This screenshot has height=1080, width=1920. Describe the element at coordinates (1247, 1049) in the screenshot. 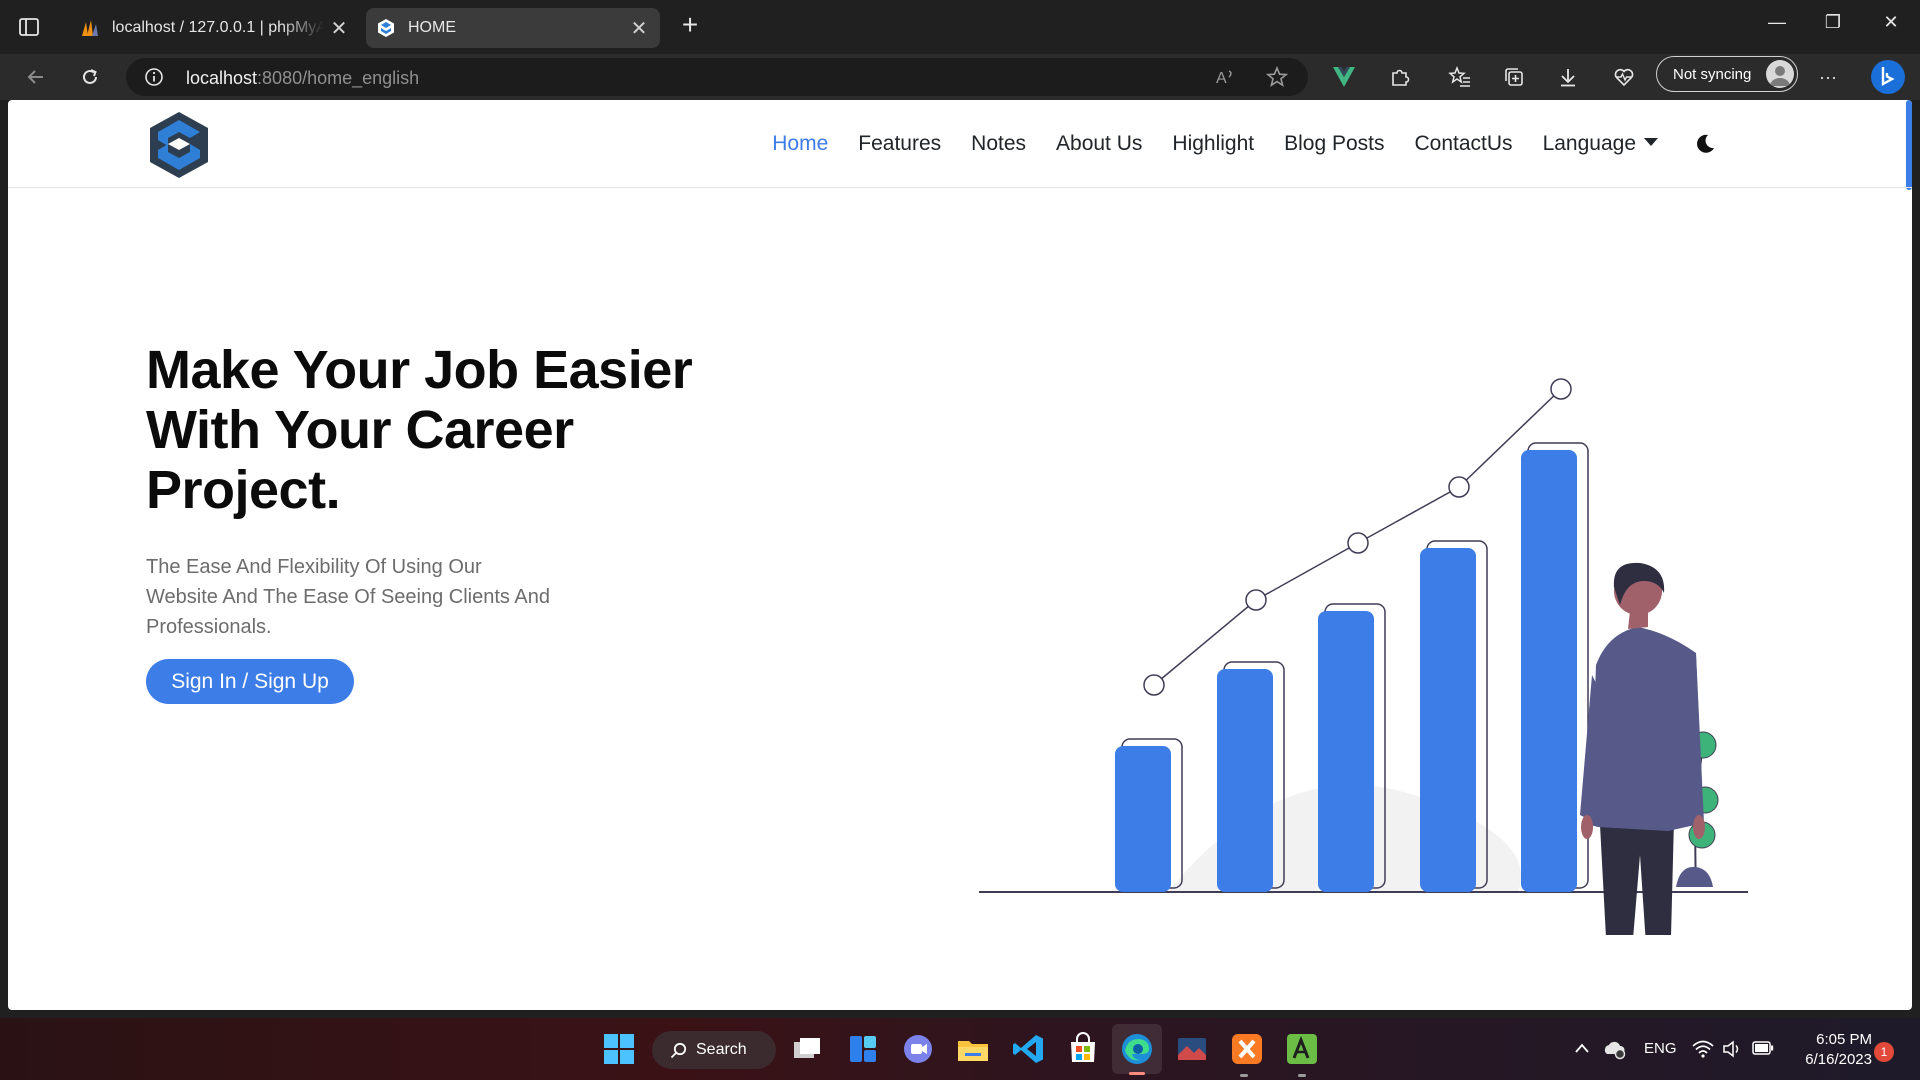

I see `xampp-icon` at that location.